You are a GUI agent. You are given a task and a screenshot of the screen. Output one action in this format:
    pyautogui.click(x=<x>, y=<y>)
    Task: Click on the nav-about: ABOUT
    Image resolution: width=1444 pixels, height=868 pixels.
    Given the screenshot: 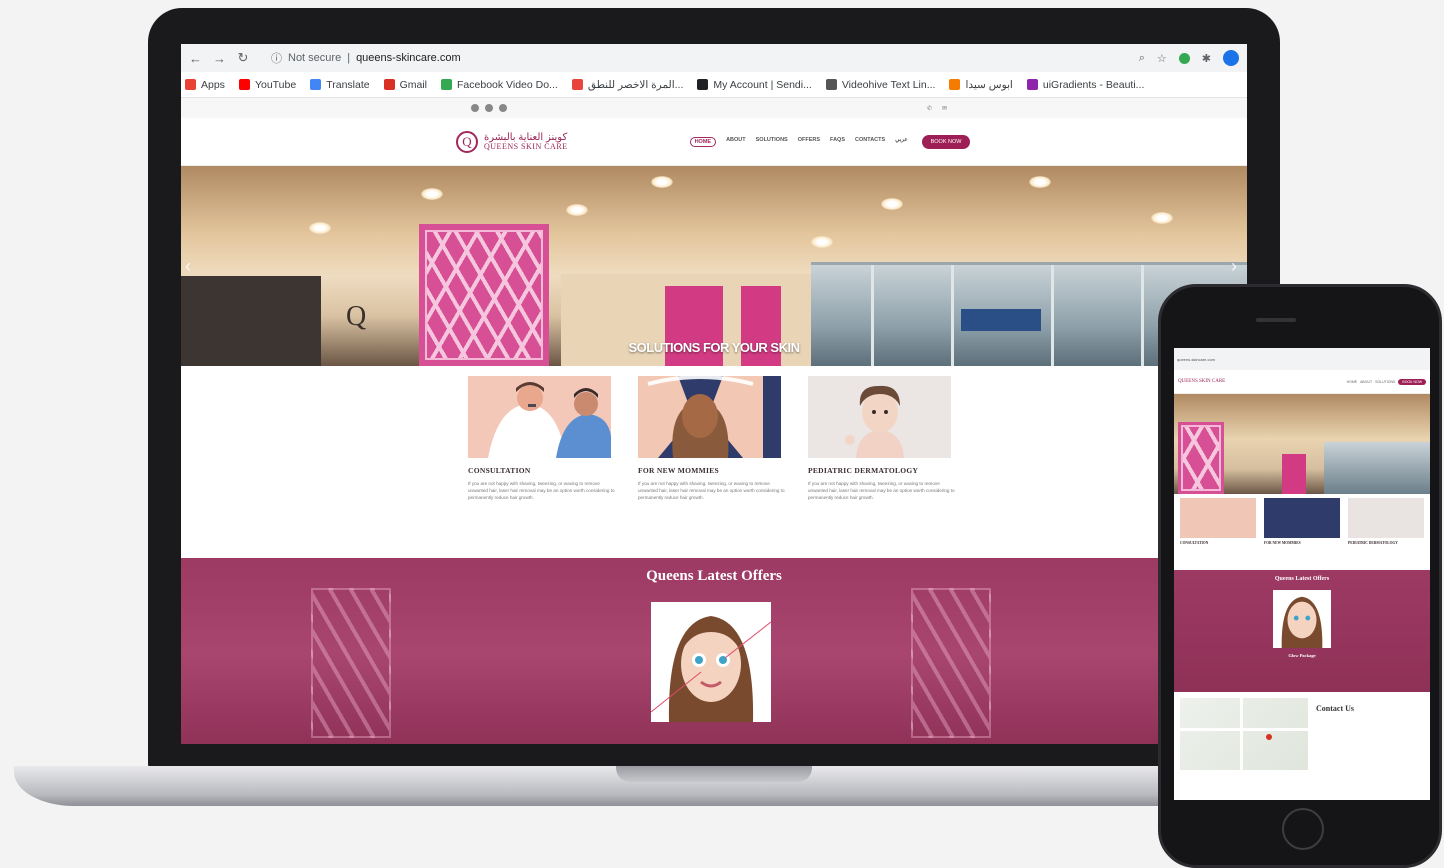 What is the action you would take?
    pyautogui.click(x=736, y=142)
    